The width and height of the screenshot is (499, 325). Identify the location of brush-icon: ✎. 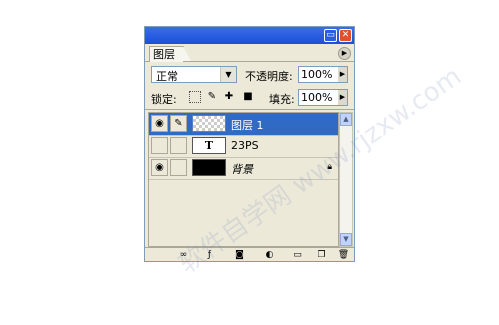
(178, 123).